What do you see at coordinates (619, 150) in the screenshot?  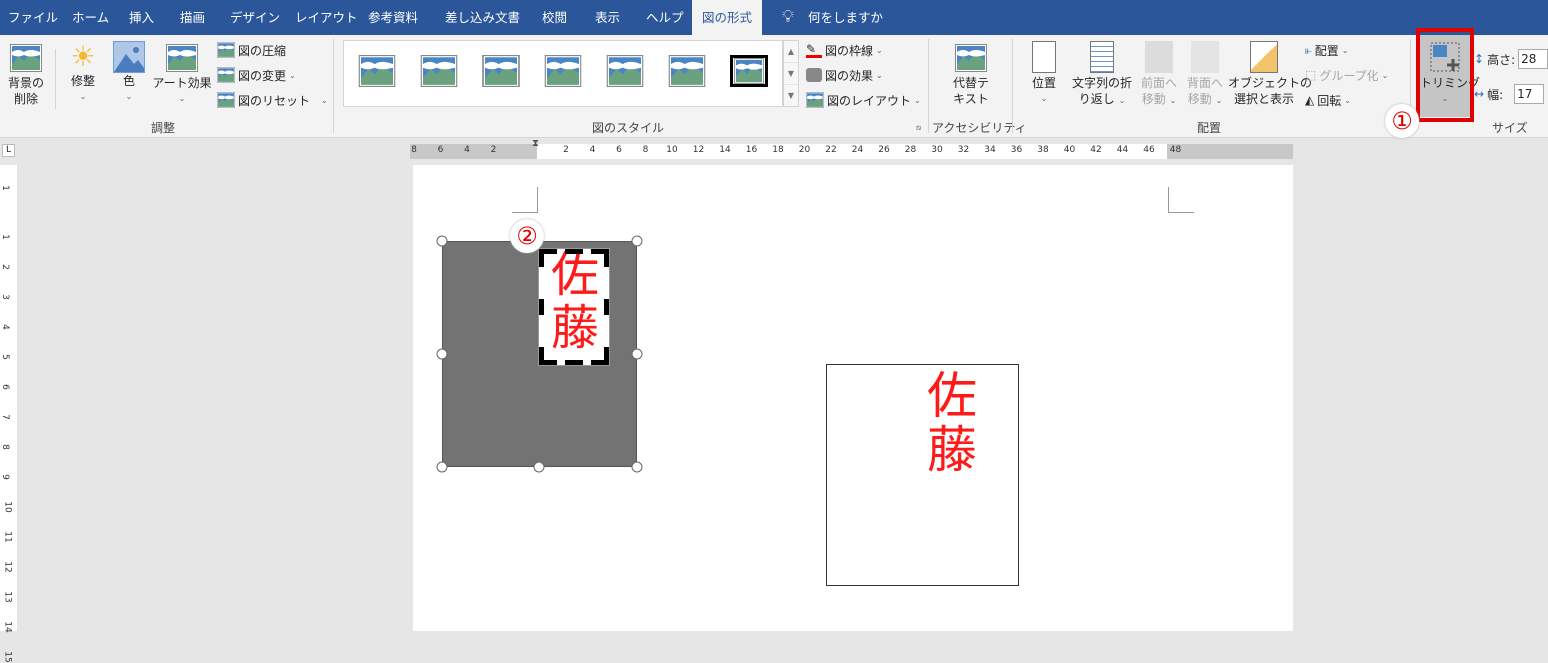 I see `ruler-number: 6` at bounding box center [619, 150].